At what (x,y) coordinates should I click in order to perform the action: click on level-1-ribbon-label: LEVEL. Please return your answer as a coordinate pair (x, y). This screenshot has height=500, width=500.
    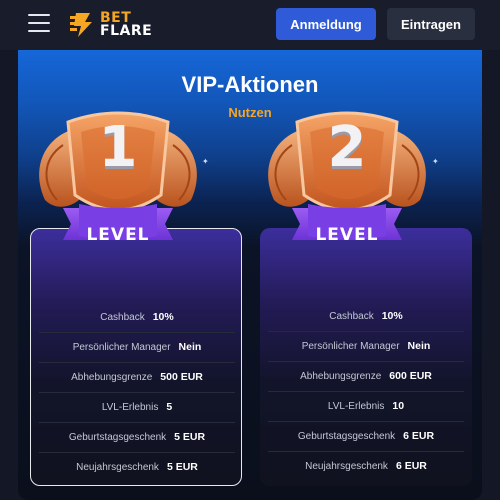
    Looking at the image, I should click on (118, 235).